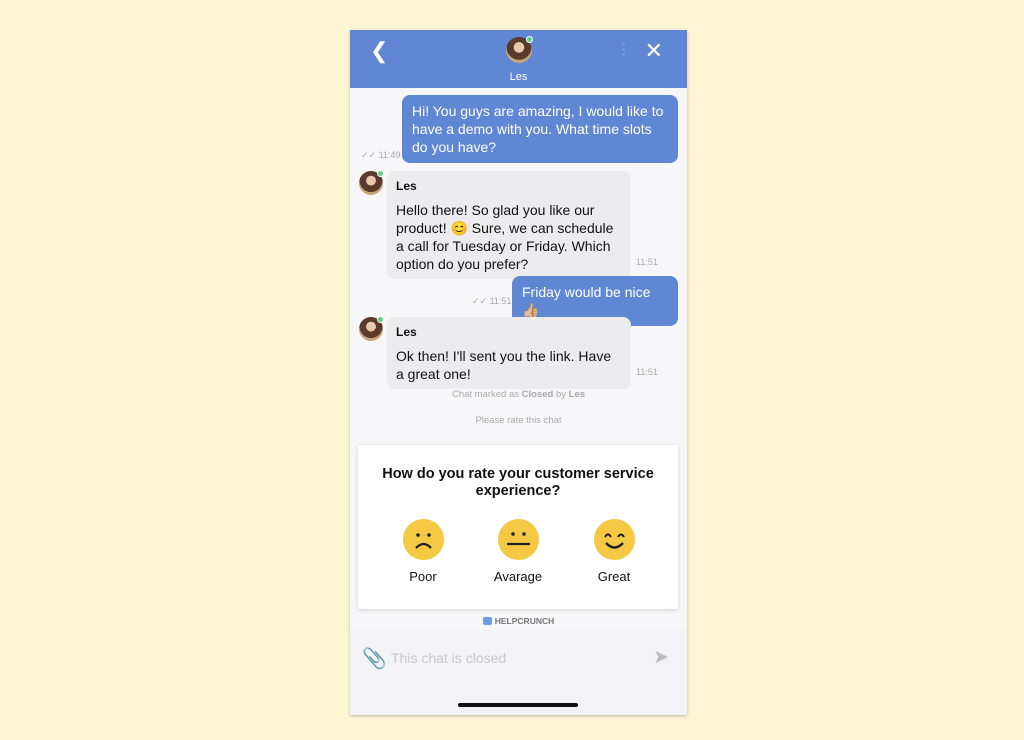  Describe the element at coordinates (623, 49) in the screenshot. I see `more-icon` at that location.